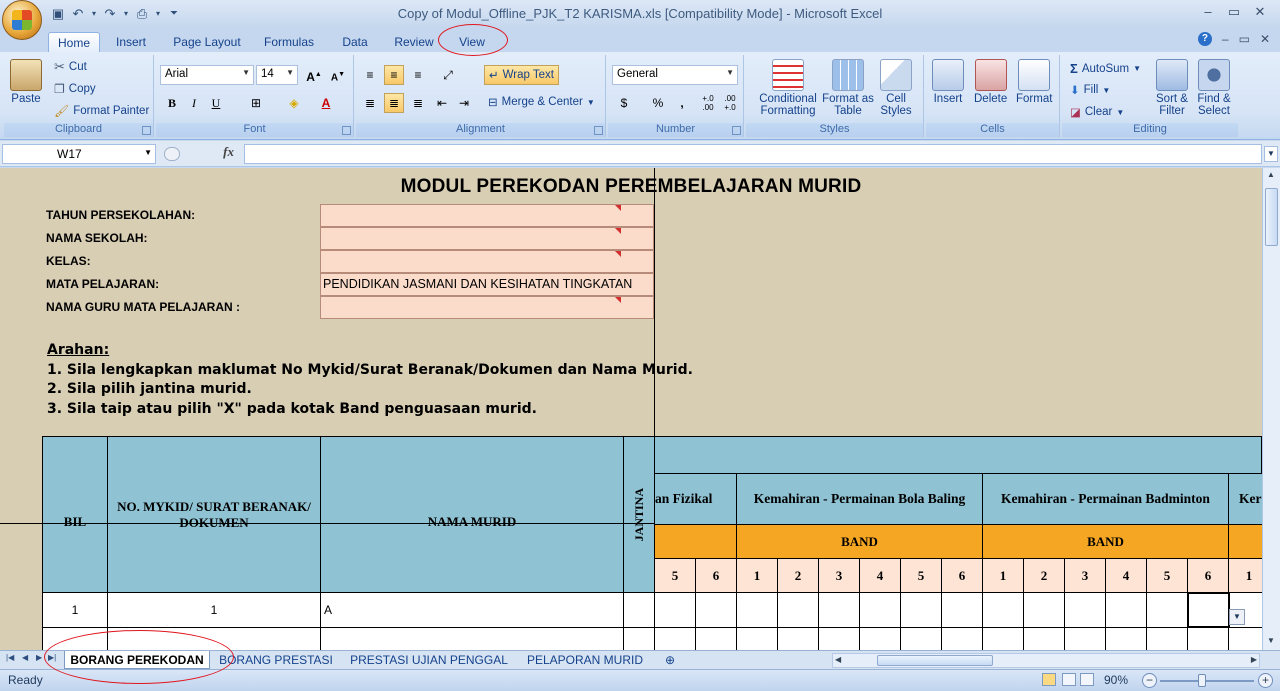 This screenshot has height=691, width=1280. I want to click on horizontal-scrollbar: ◀ ▶, so click(1046, 660).